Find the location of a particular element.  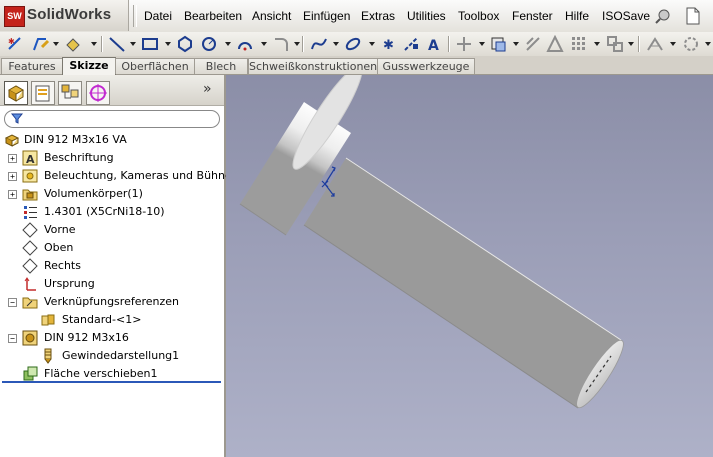

tree-item-label: Gewindedarstellung1 is located at coordinates (121, 355).